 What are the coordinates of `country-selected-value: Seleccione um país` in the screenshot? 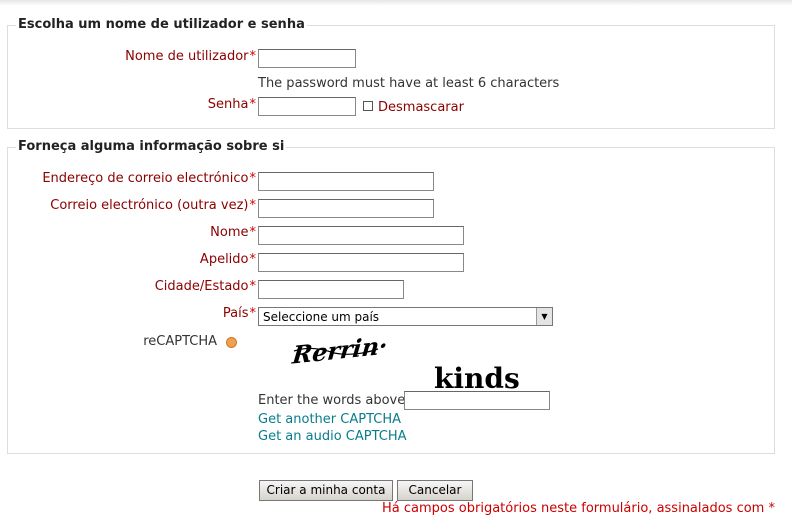 It's located at (321, 317).